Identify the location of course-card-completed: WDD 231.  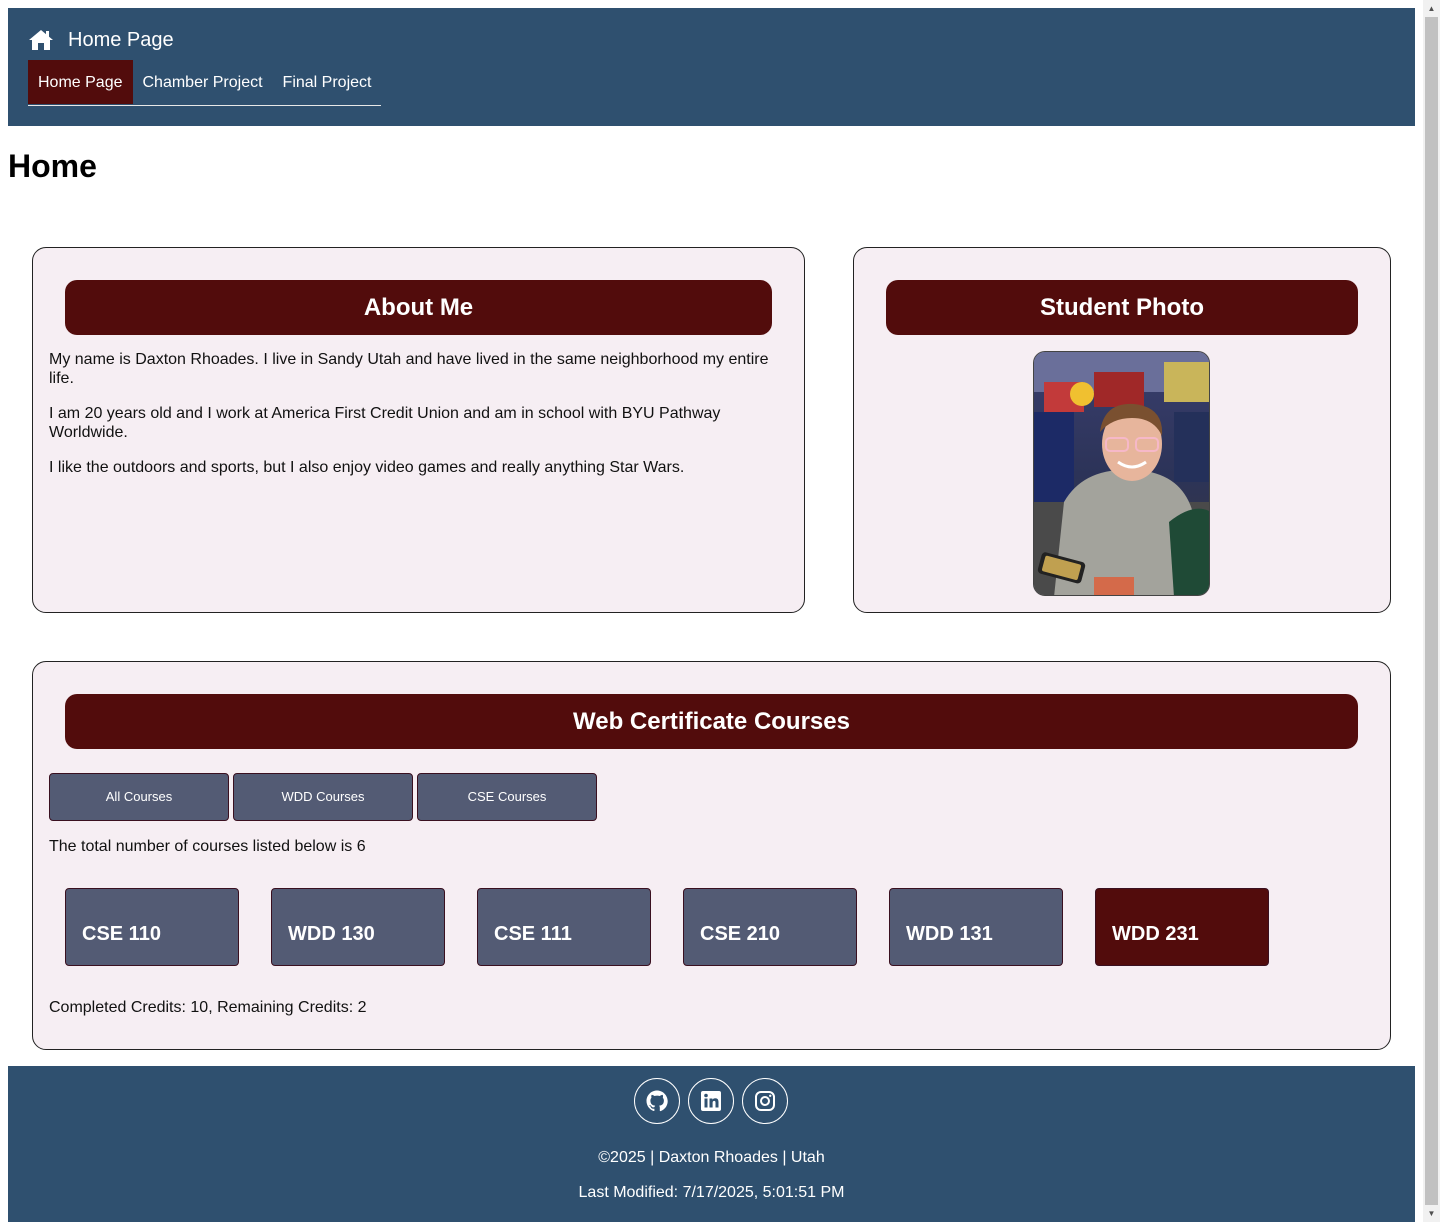
(1182, 927).